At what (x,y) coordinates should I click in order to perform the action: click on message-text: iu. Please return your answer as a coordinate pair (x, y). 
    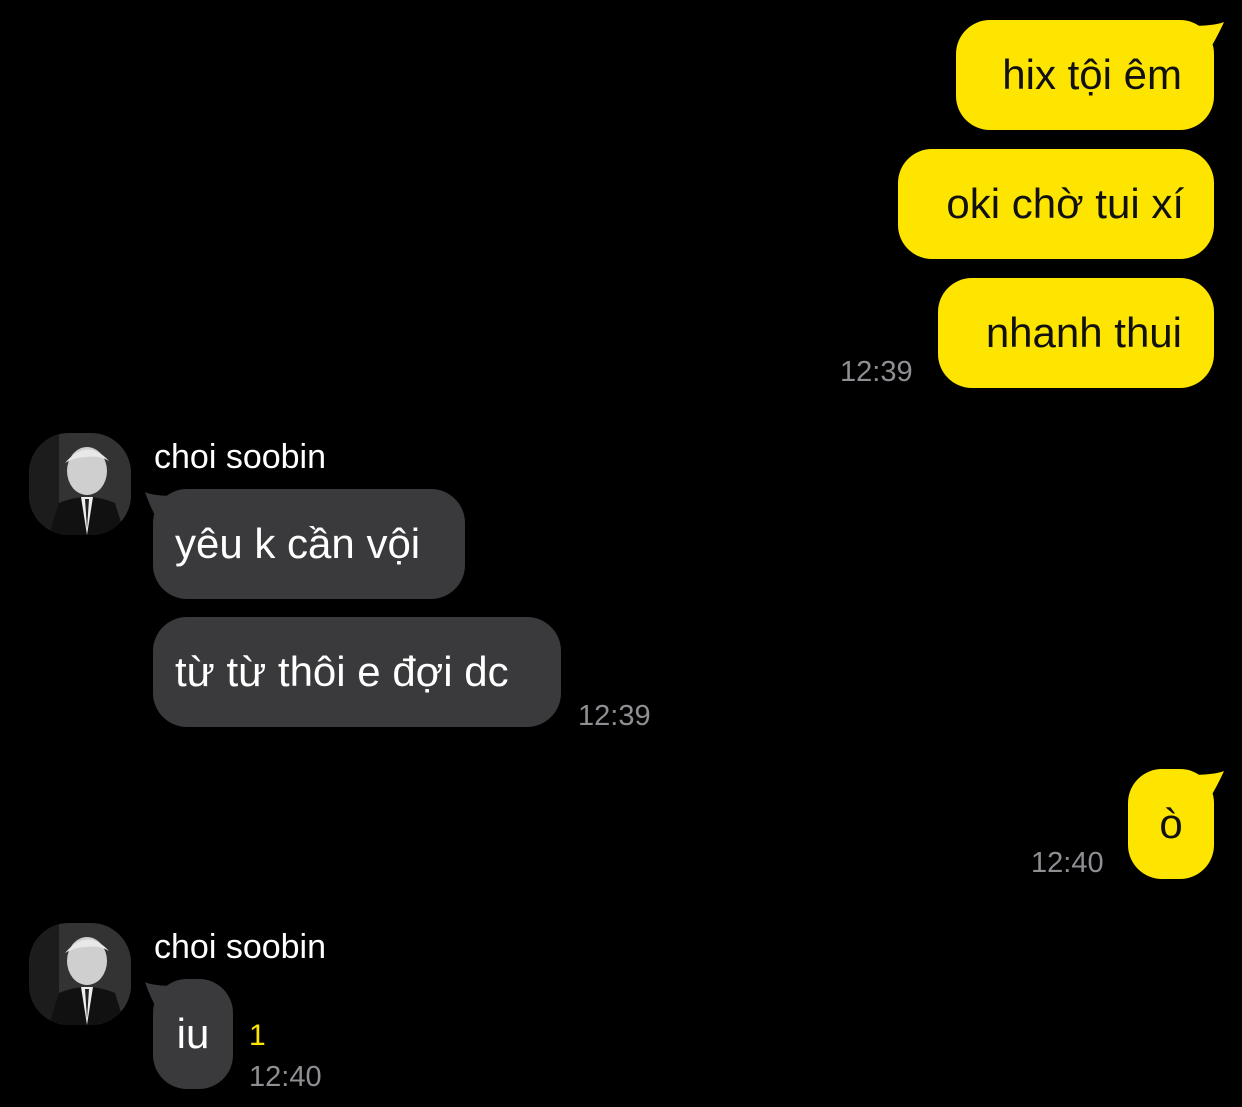
    Looking at the image, I should click on (193, 1033).